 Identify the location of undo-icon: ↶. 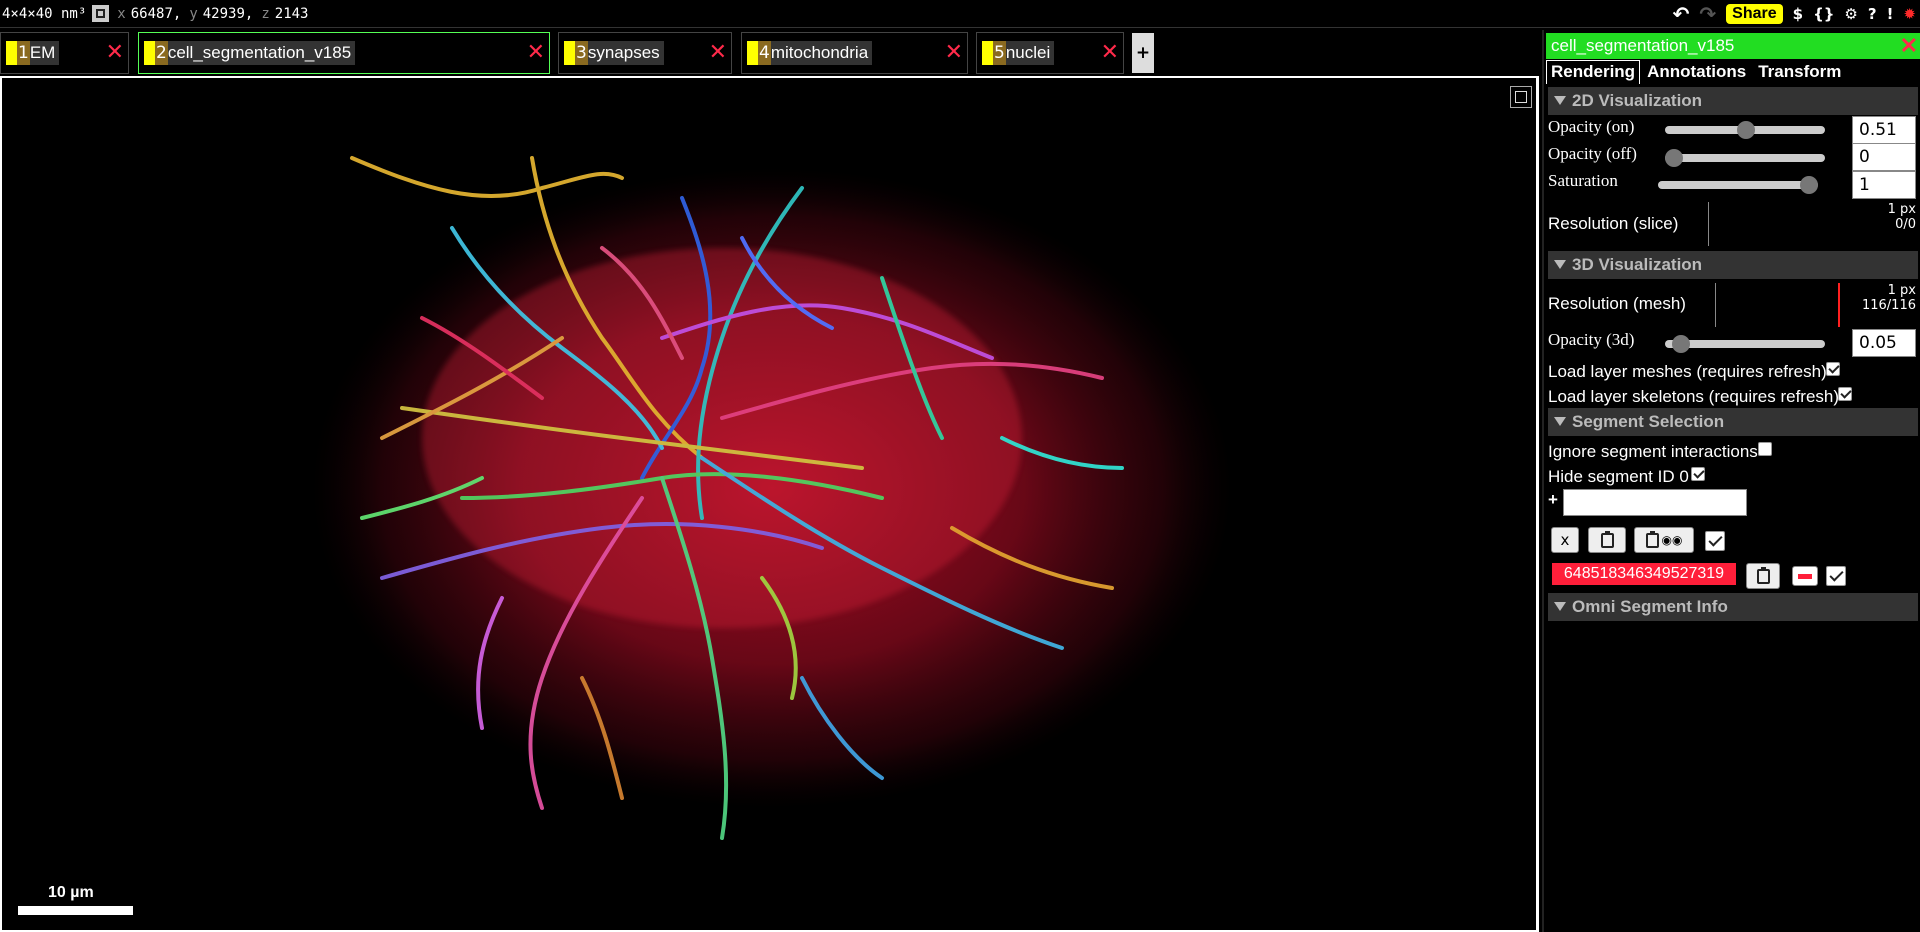
(1681, 14).